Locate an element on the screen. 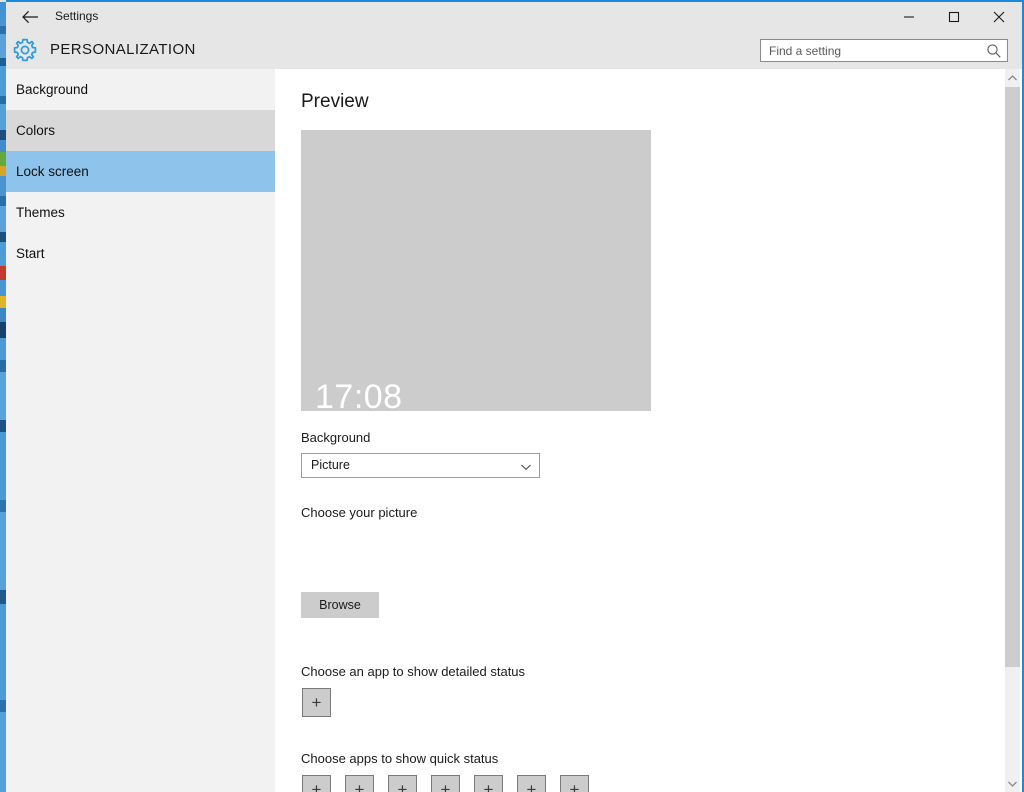 The image size is (1024, 792). minimize-icon is located at coordinates (909, 17).